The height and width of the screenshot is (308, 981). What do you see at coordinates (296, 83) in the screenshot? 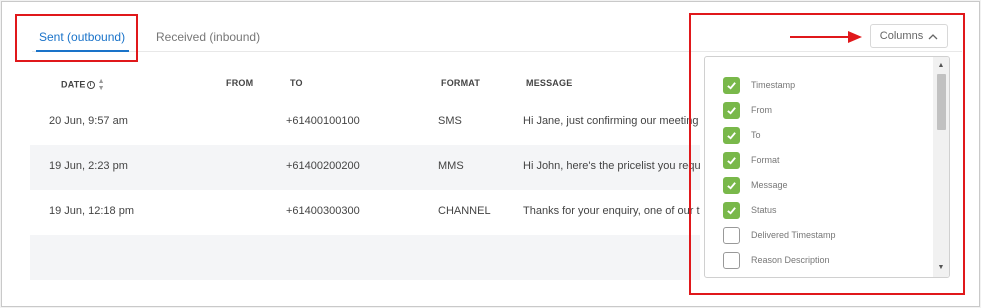
I see `header-to: TO` at bounding box center [296, 83].